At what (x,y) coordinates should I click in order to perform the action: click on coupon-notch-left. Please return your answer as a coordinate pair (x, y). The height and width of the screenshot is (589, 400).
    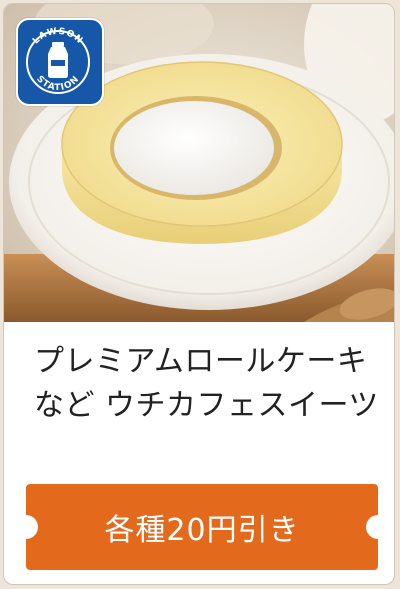
    Looking at the image, I should click on (26, 527).